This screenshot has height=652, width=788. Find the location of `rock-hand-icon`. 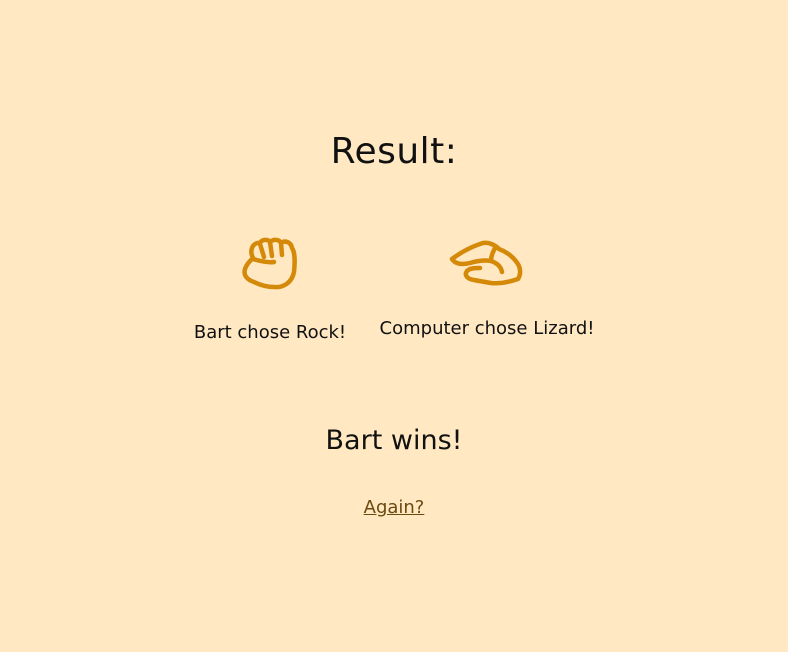

rock-hand-icon is located at coordinates (269, 263).